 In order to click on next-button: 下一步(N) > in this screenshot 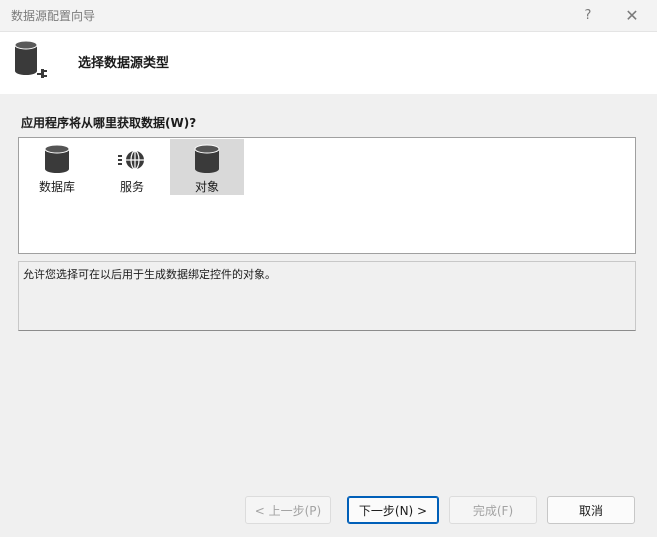, I will do `click(393, 510)`.